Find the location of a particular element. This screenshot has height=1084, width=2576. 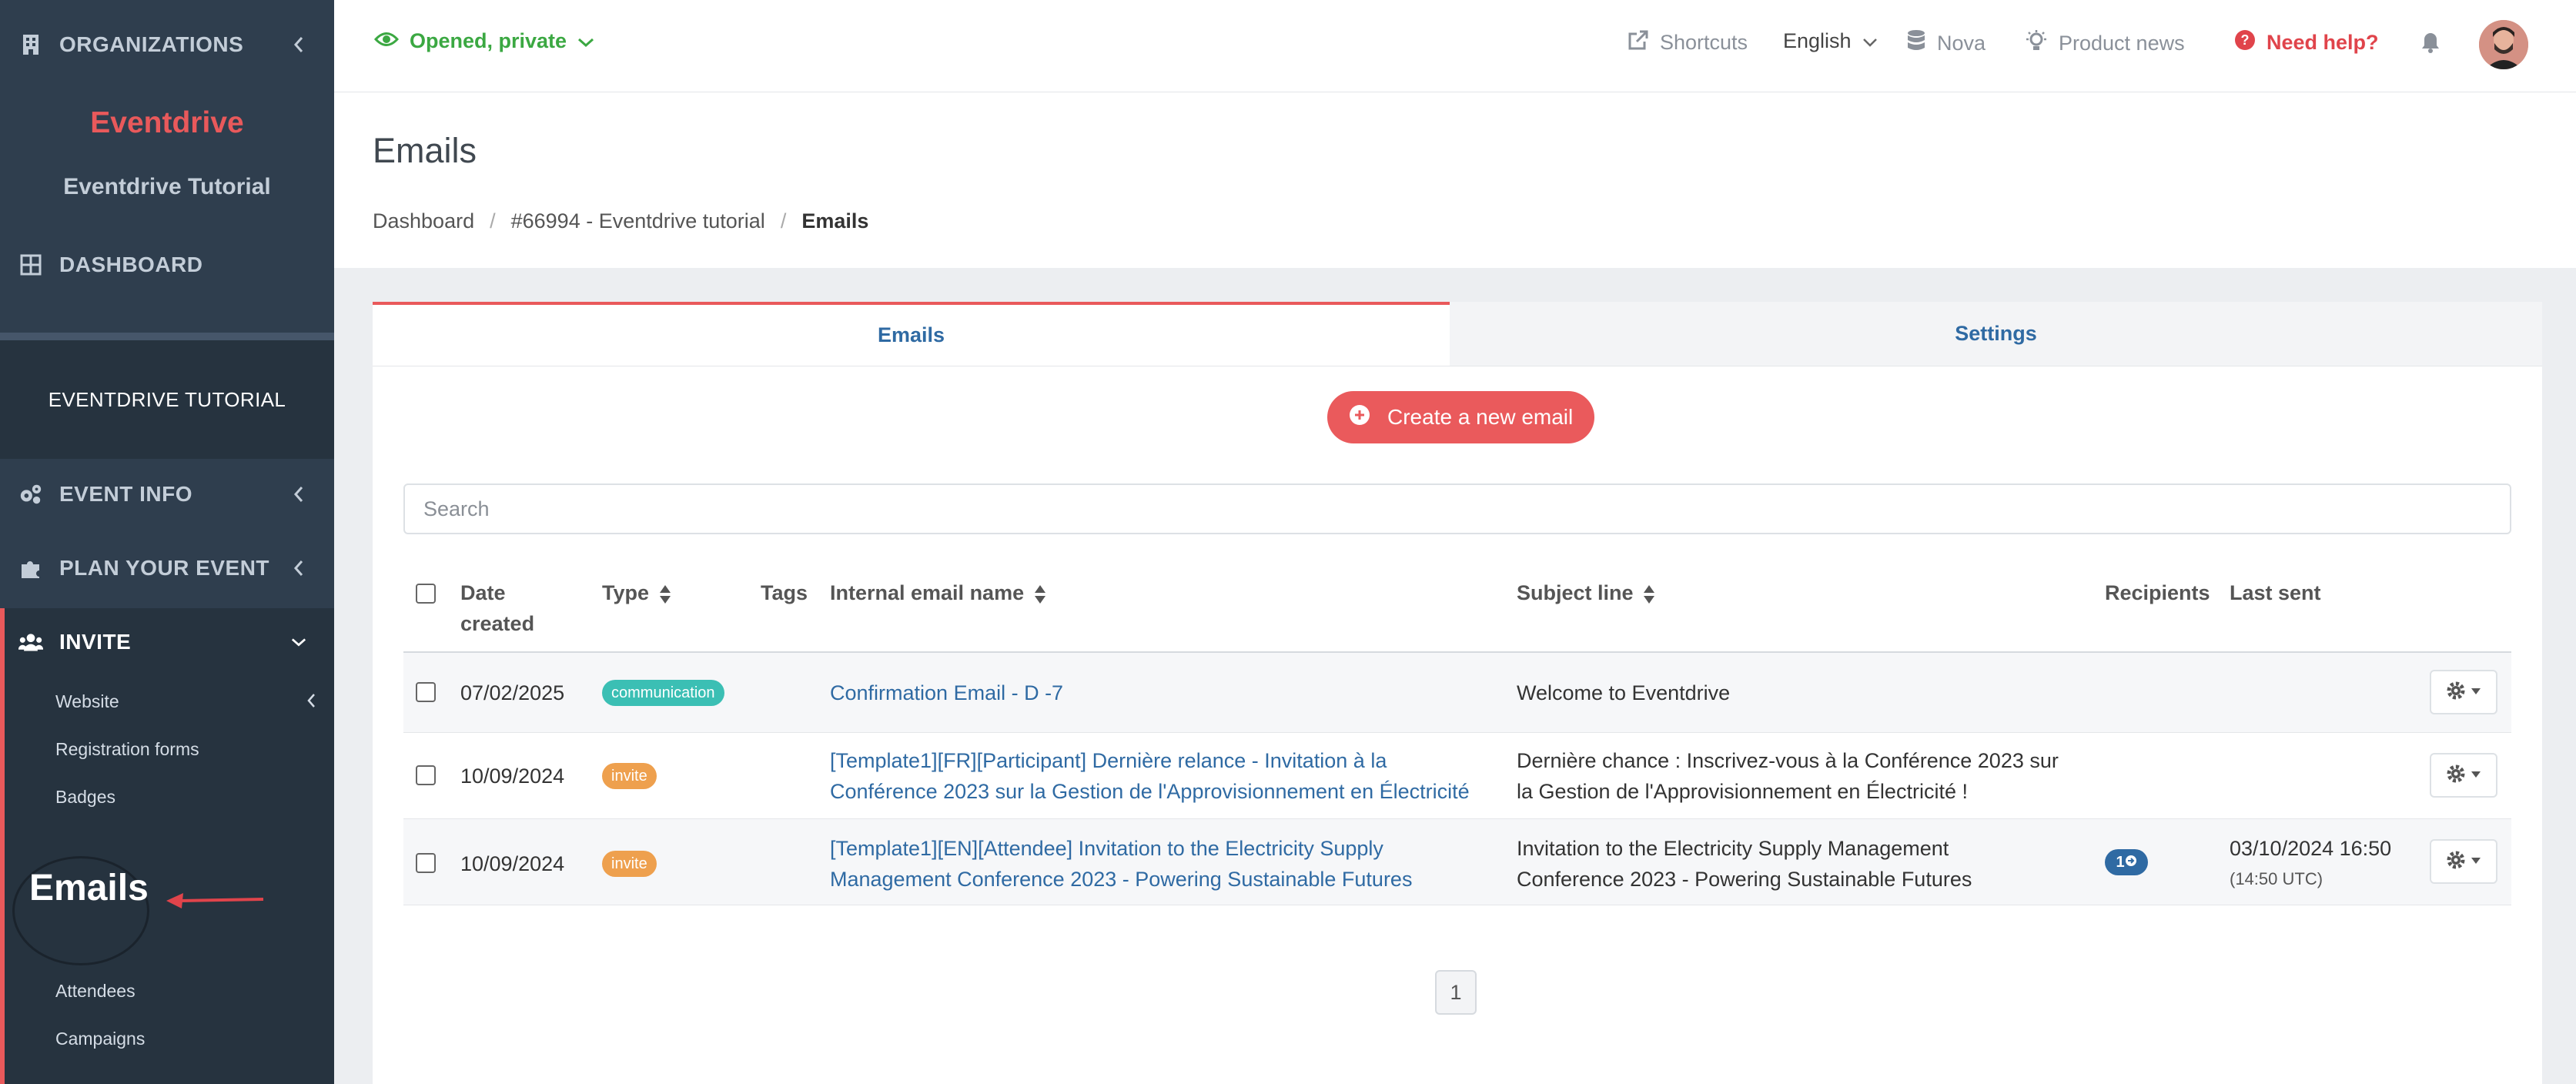

sidebar-subitem-emails: Emails is located at coordinates (89, 888).